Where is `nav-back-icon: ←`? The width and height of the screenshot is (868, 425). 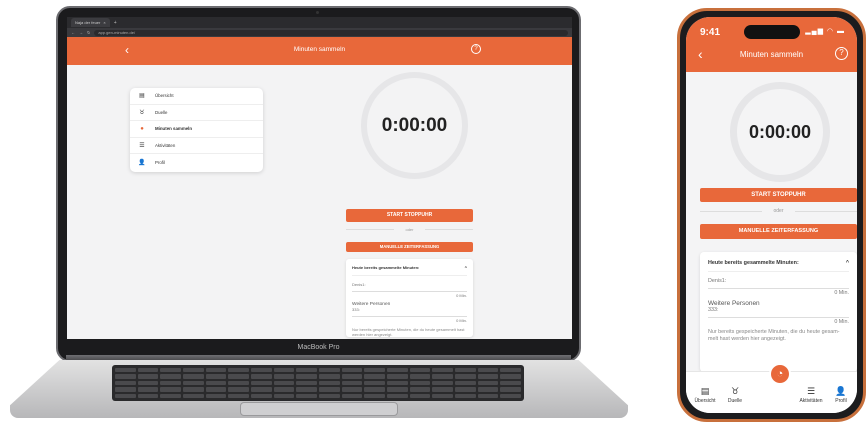 nav-back-icon: ← is located at coordinates (73, 32).